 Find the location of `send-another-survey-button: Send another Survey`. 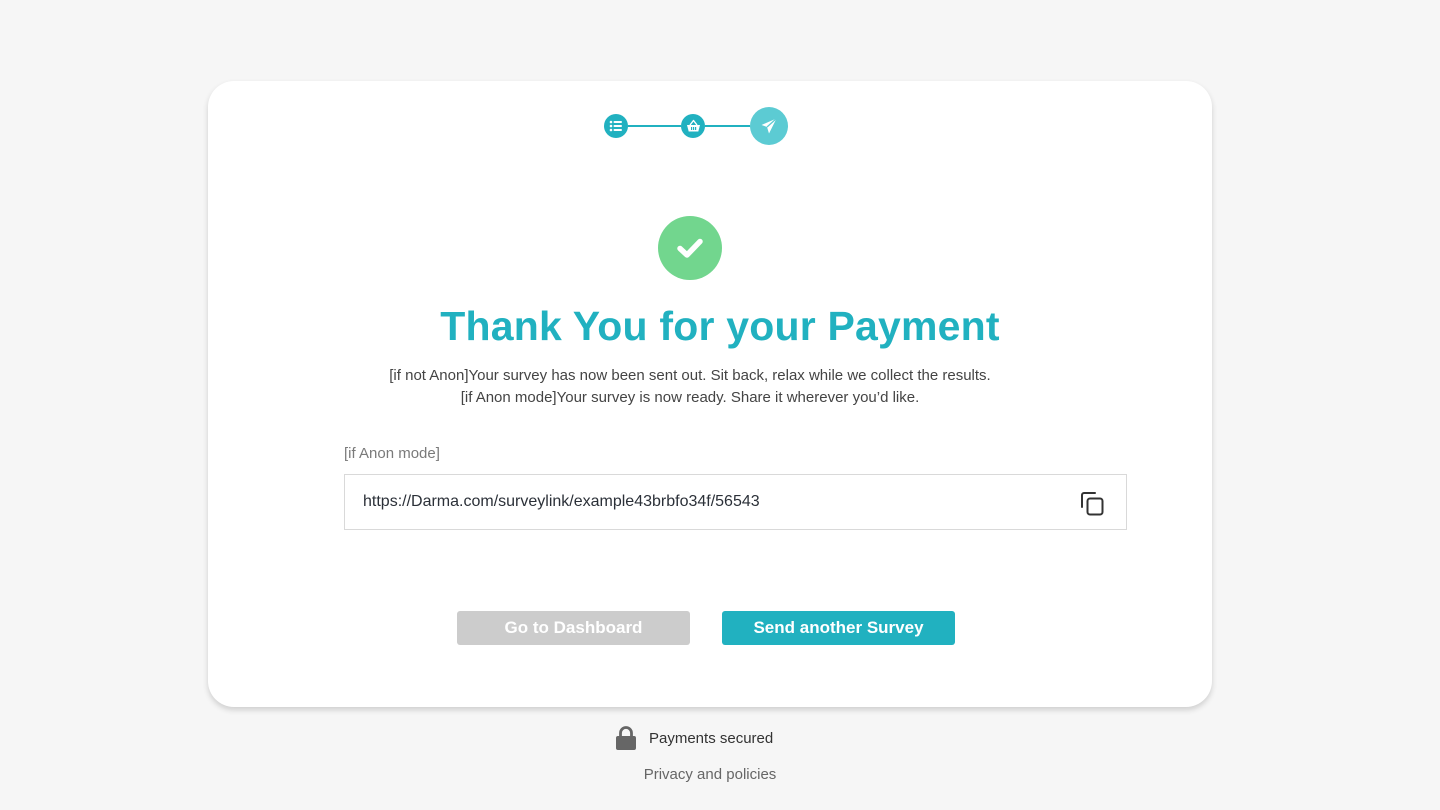

send-another-survey-button: Send another Survey is located at coordinates (838, 628).